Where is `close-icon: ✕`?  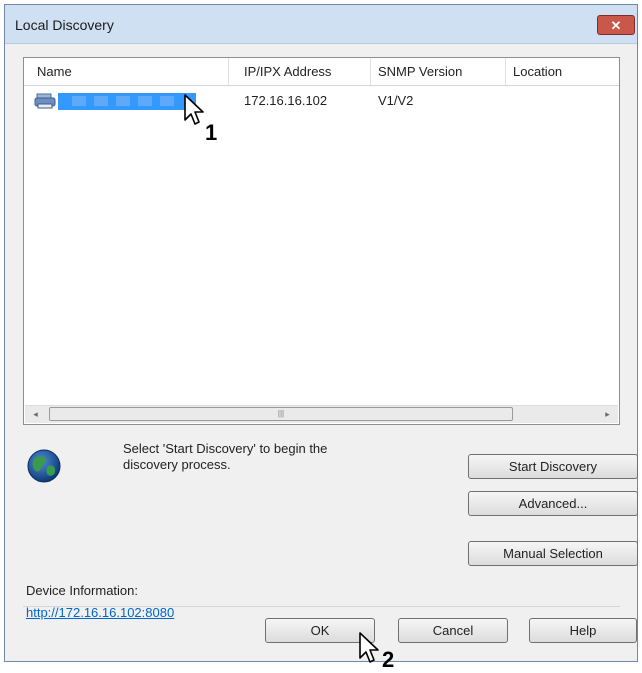 close-icon: ✕ is located at coordinates (616, 25).